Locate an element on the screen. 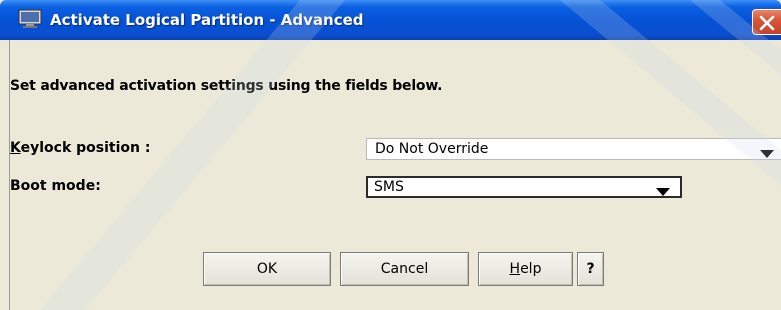  title-bar: Activate Logical Partition - Advanced is located at coordinates (390, 20).